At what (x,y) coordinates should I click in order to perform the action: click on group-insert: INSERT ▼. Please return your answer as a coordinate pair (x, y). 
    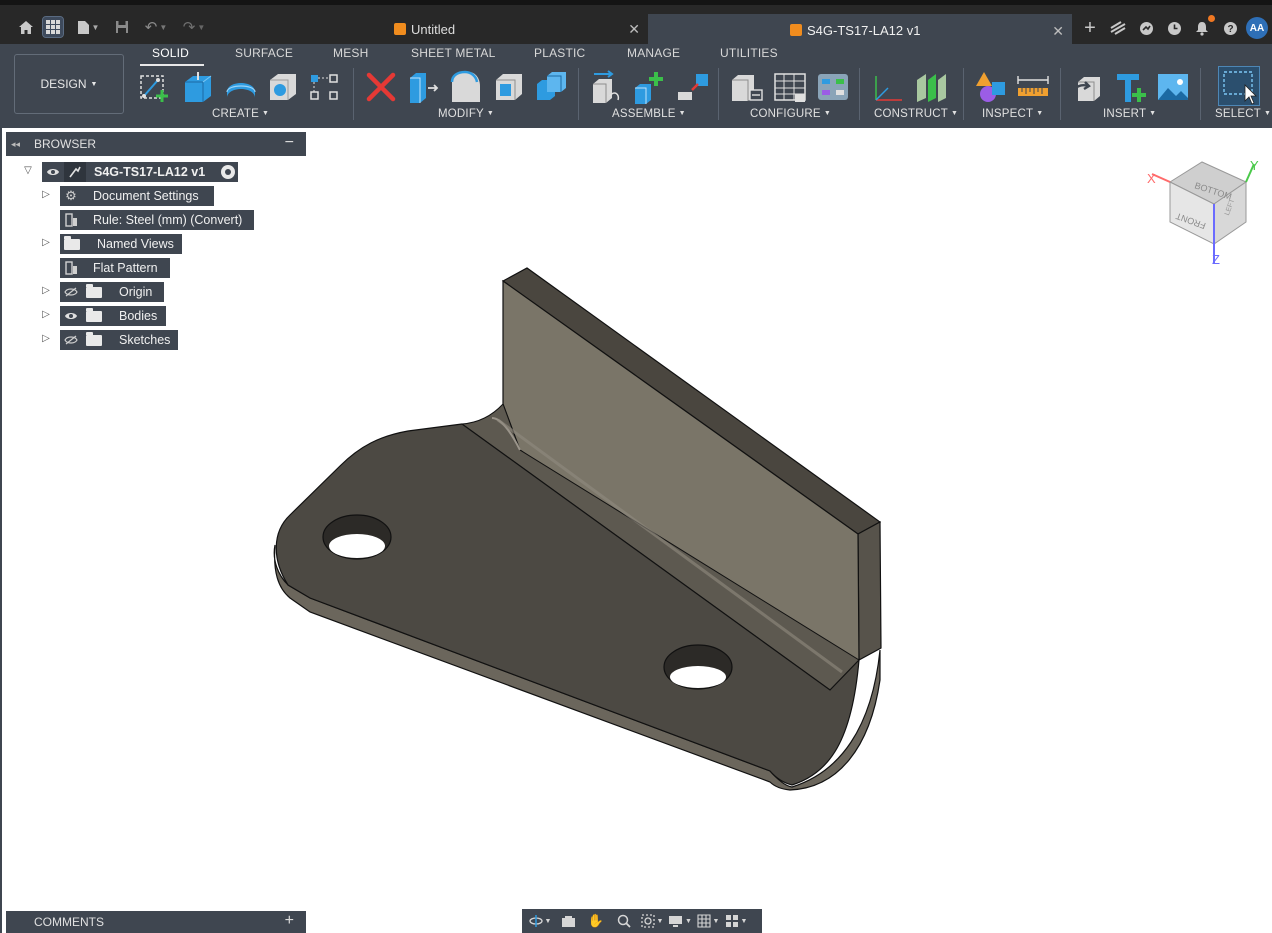
    Looking at the image, I should click on (1129, 114).